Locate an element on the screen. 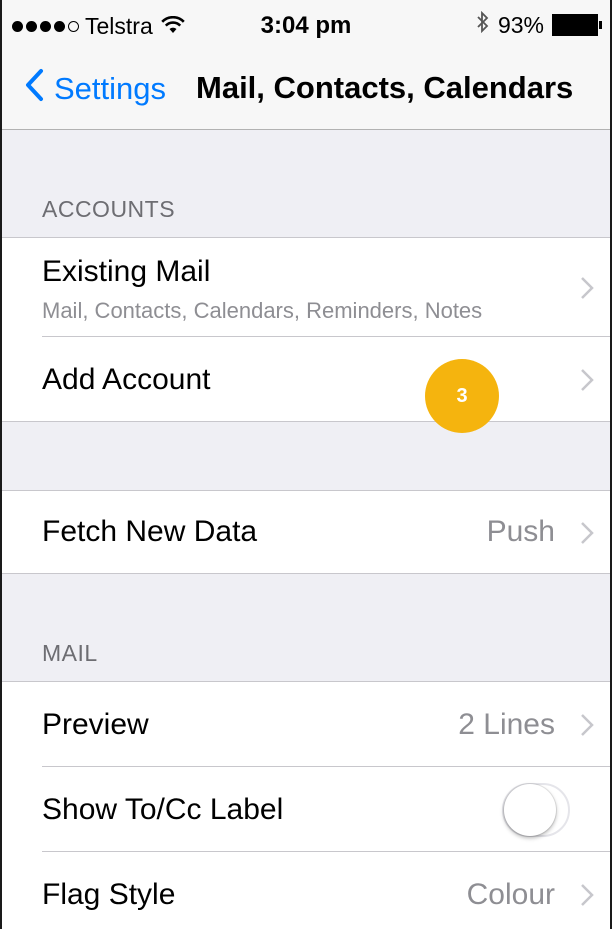  fetch-new-data-value: Push is located at coordinates (520, 531).